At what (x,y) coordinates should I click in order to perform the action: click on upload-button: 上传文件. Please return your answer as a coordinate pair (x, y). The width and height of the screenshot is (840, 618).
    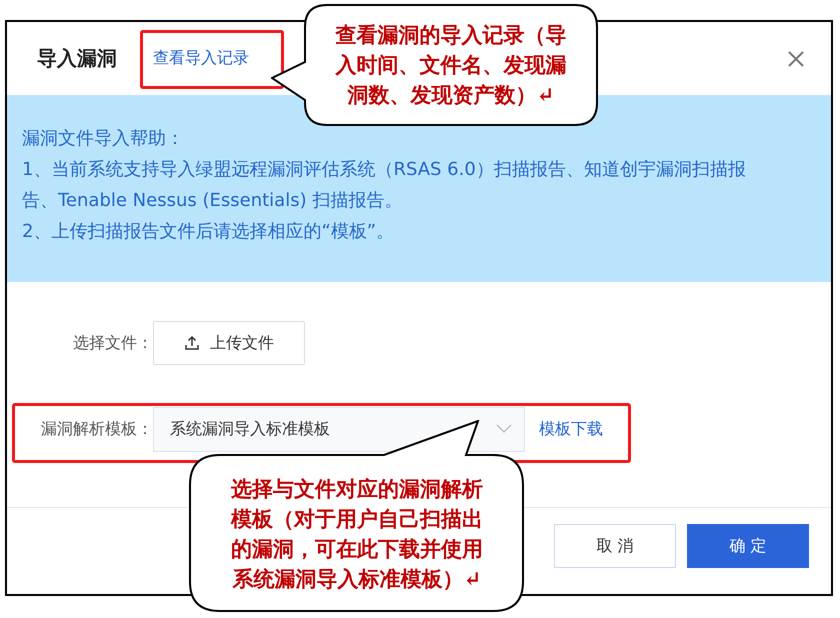
    Looking at the image, I should click on (229, 343).